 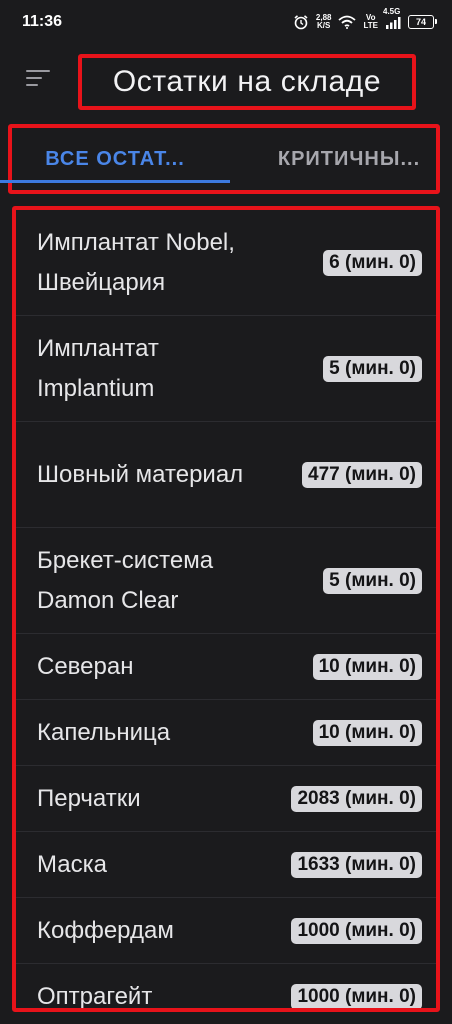 I want to click on list-item: Коффердам 1000 (мин. 0), so click(x=226, y=931).